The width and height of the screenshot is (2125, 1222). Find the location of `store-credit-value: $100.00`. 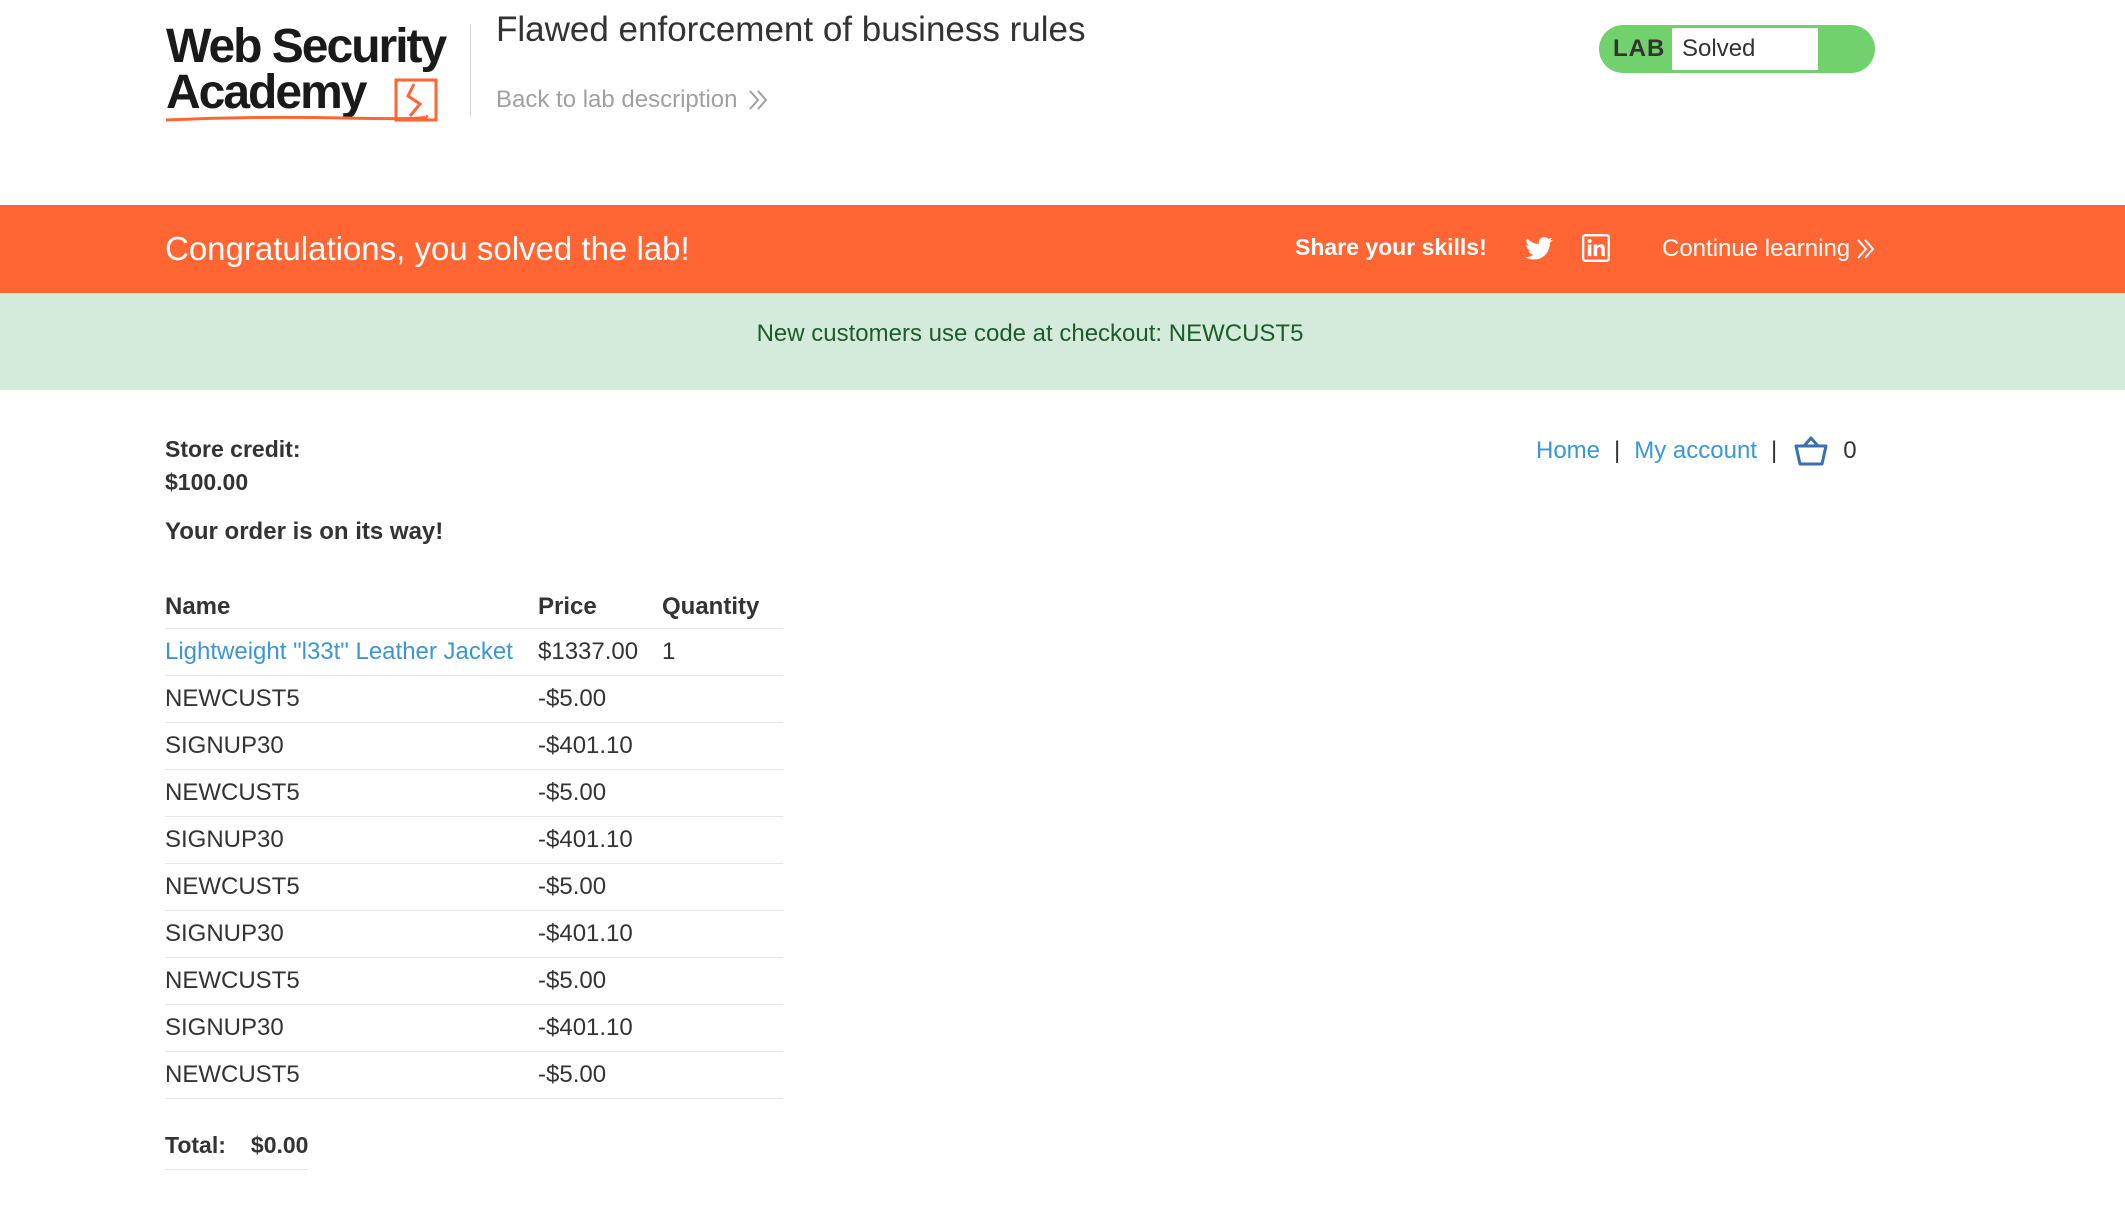

store-credit-value: $100.00 is located at coordinates (207, 482).